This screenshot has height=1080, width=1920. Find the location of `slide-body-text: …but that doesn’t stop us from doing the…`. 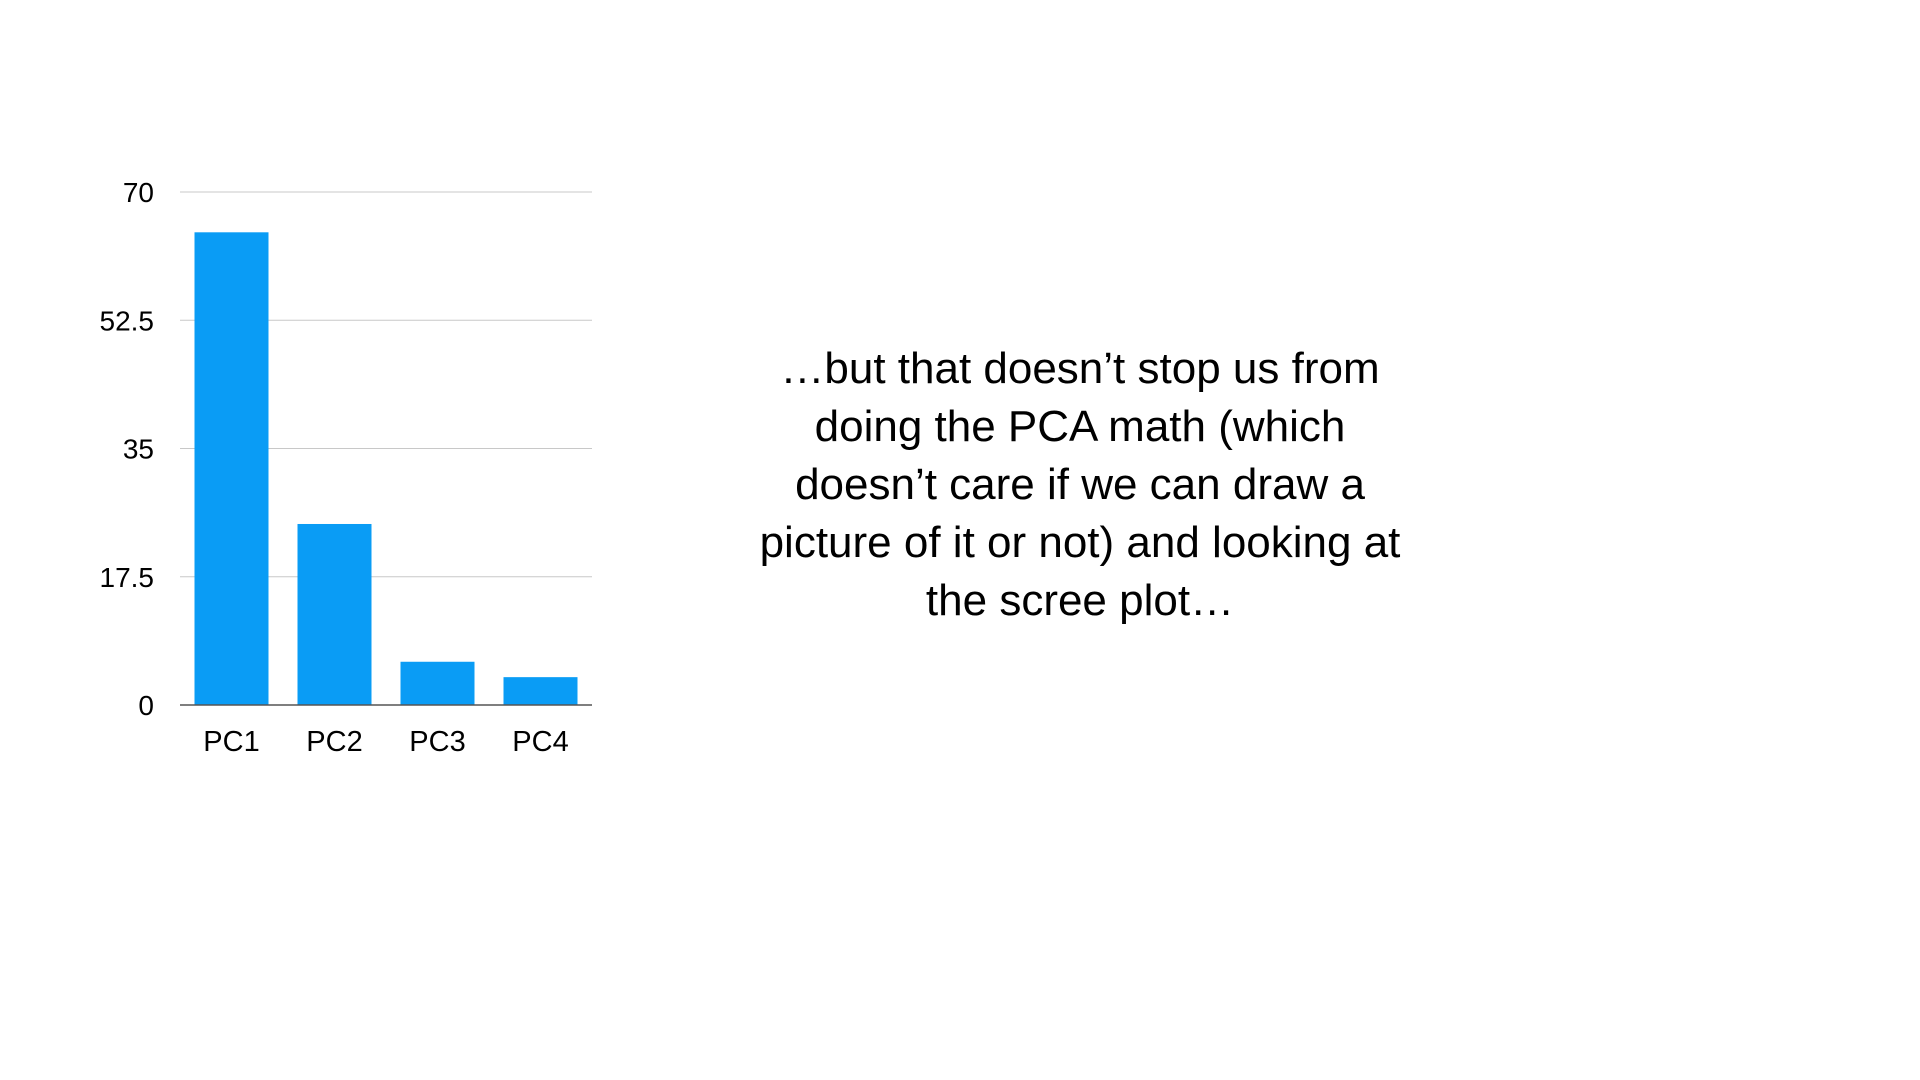

slide-body-text: …but that doesn’t stop us from doing the… is located at coordinates (1080, 484).